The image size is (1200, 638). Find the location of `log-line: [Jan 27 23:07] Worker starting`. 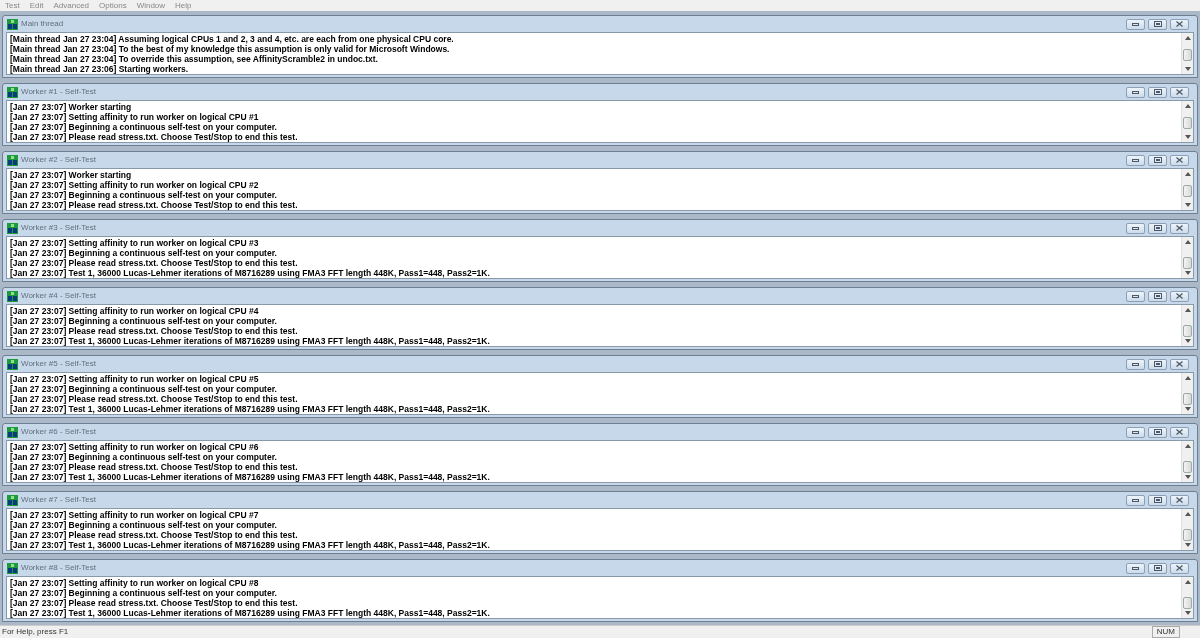

log-line: [Jan 27 23:07] Worker starting is located at coordinates (71, 175).